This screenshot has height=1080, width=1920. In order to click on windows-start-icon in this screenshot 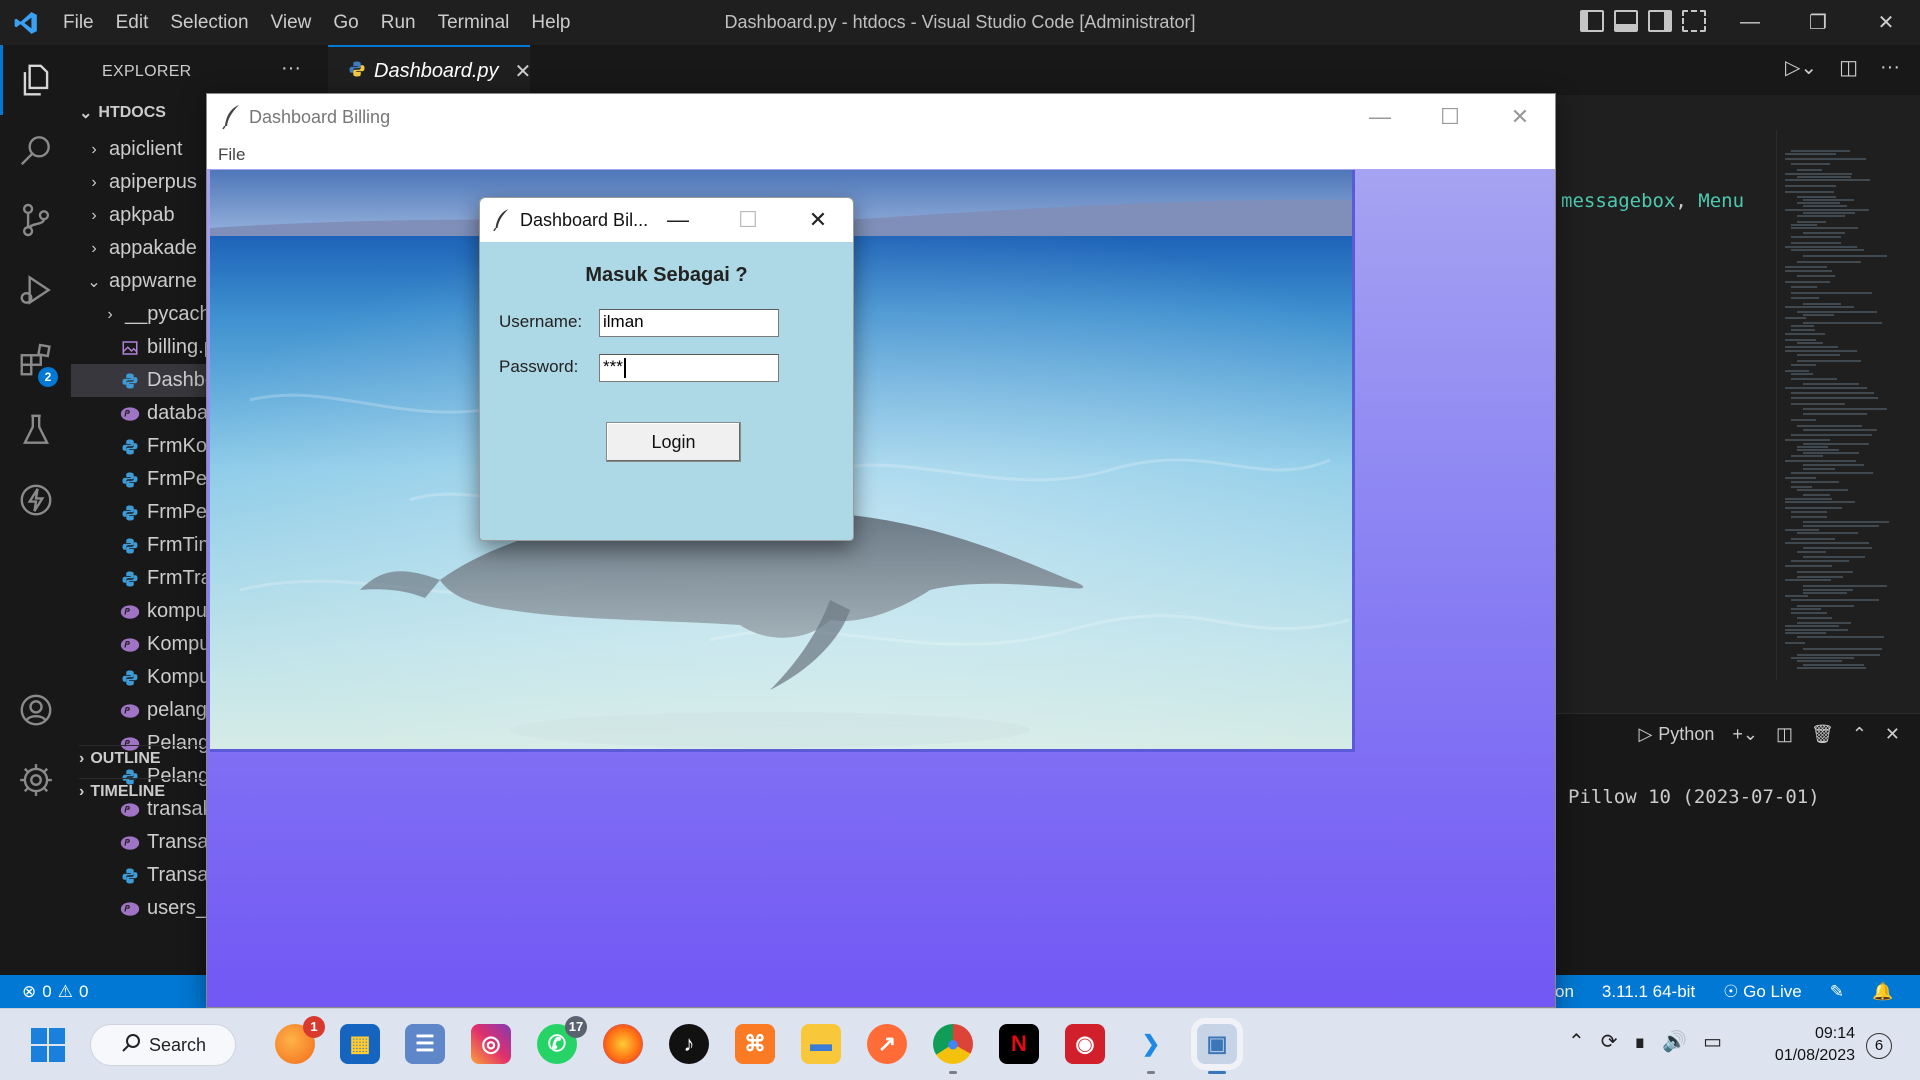, I will do `click(48, 1045)`.